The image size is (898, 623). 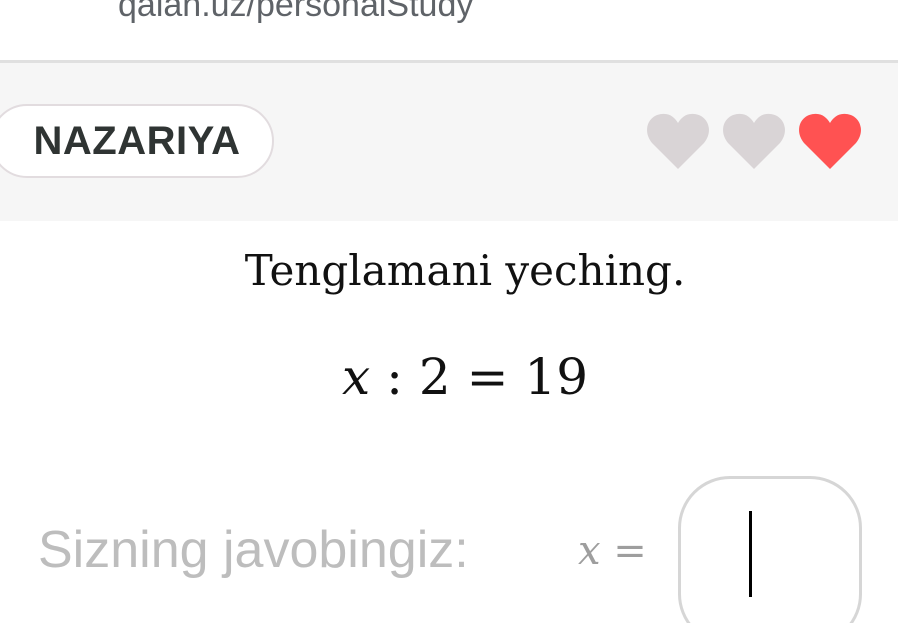 What do you see at coordinates (137, 141) in the screenshot?
I see `theory-button: NAZARIYA` at bounding box center [137, 141].